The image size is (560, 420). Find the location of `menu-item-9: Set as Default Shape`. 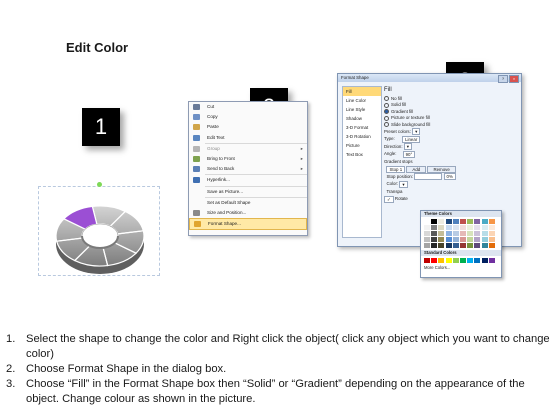

menu-item-9: Set as Default Shape is located at coordinates (248, 203).